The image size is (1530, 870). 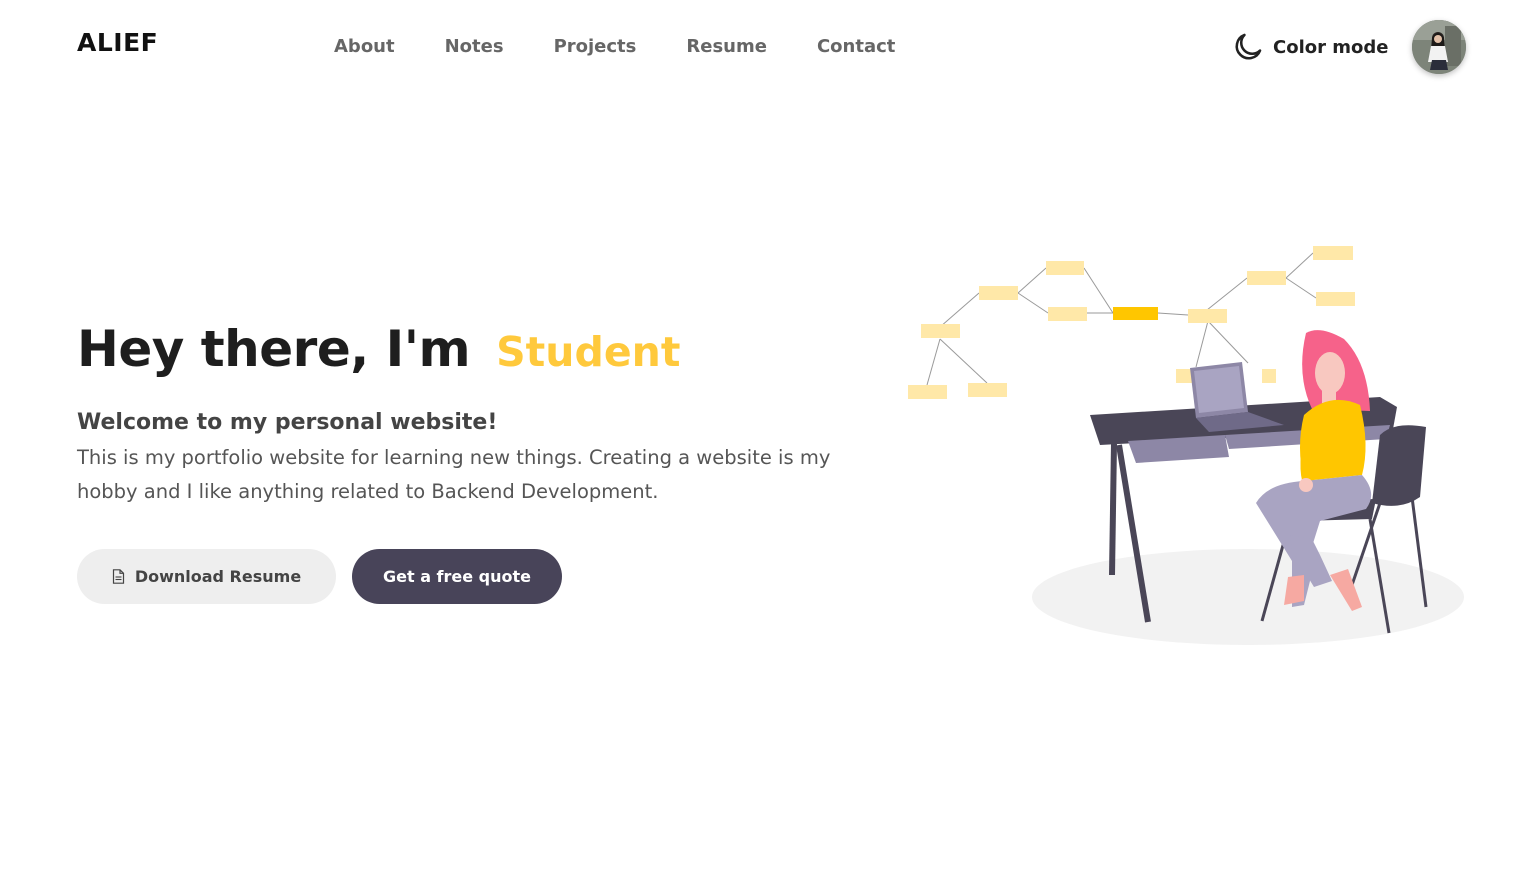 What do you see at coordinates (726, 46) in the screenshot?
I see `nav-link-resume: Resume` at bounding box center [726, 46].